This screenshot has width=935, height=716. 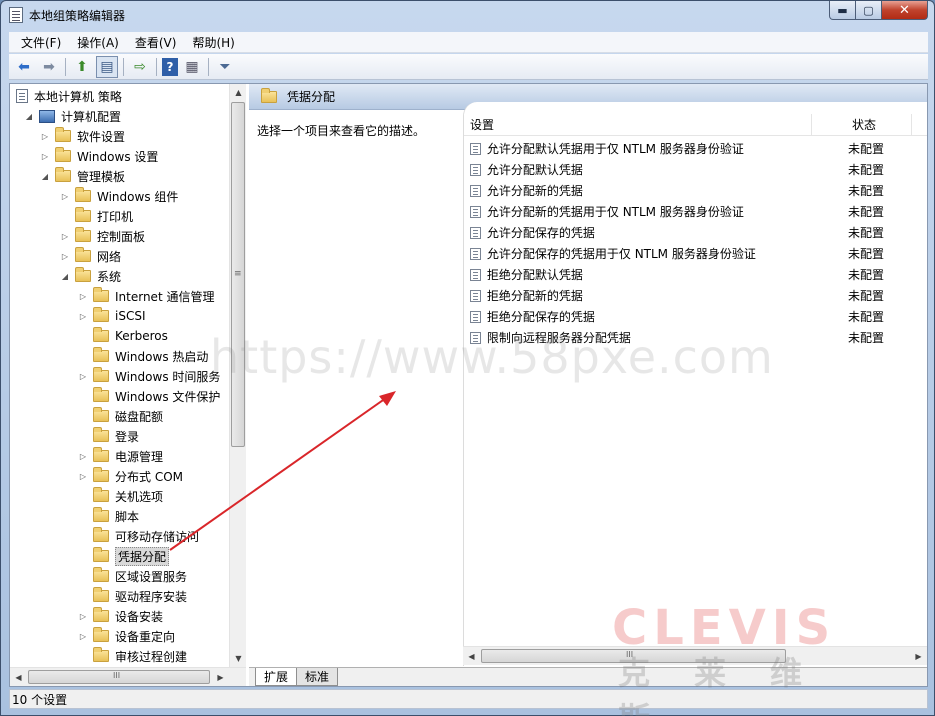 I want to click on list-item: 允许分配保存的凭据 未配置, so click(x=695, y=232).